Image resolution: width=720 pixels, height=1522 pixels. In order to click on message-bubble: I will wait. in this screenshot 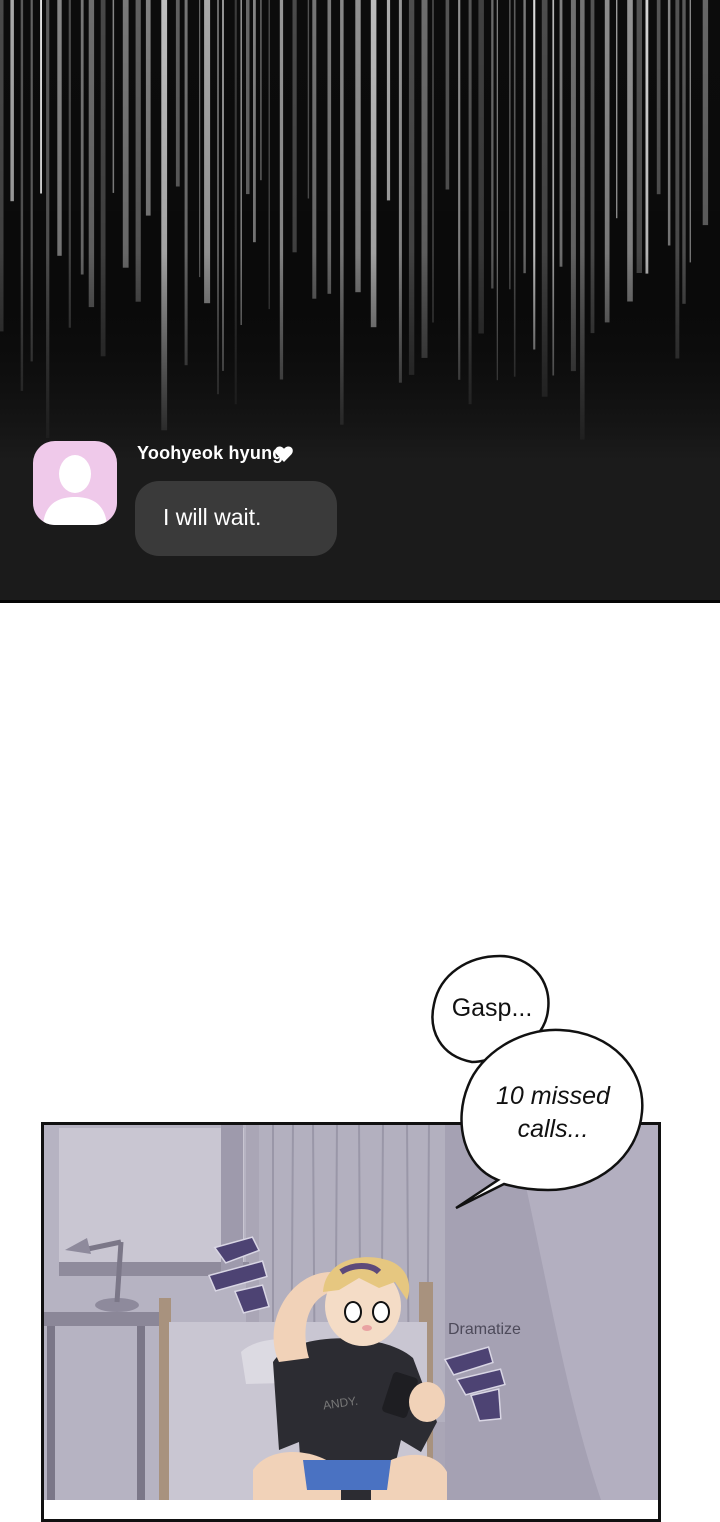, I will do `click(236, 518)`.